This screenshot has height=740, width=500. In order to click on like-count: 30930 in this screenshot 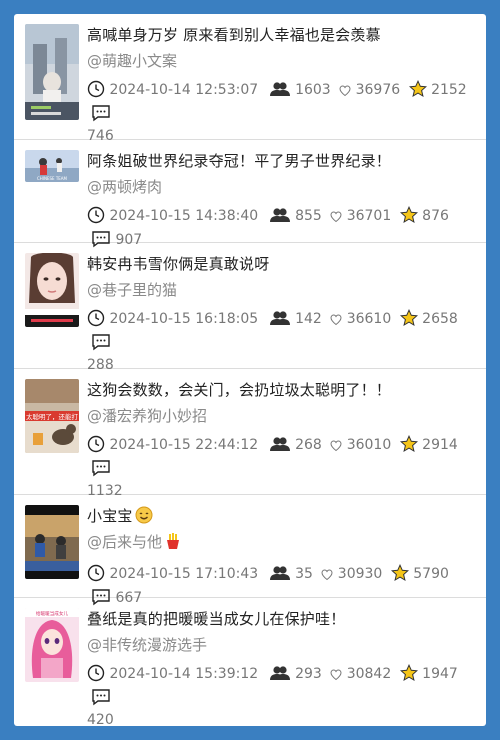, I will do `click(351, 574)`.